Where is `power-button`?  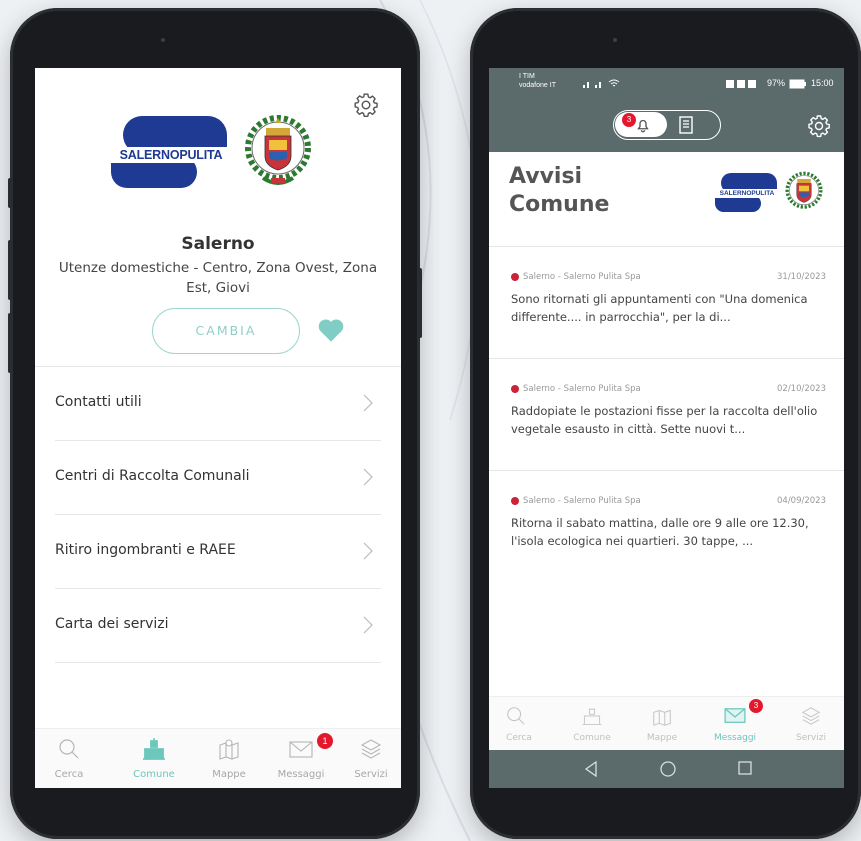
power-button is located at coordinates (420, 303).